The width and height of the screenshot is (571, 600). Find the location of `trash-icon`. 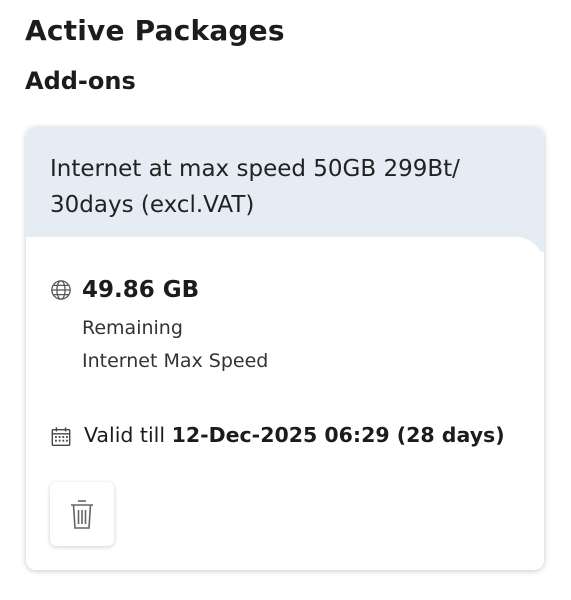

trash-icon is located at coordinates (82, 514).